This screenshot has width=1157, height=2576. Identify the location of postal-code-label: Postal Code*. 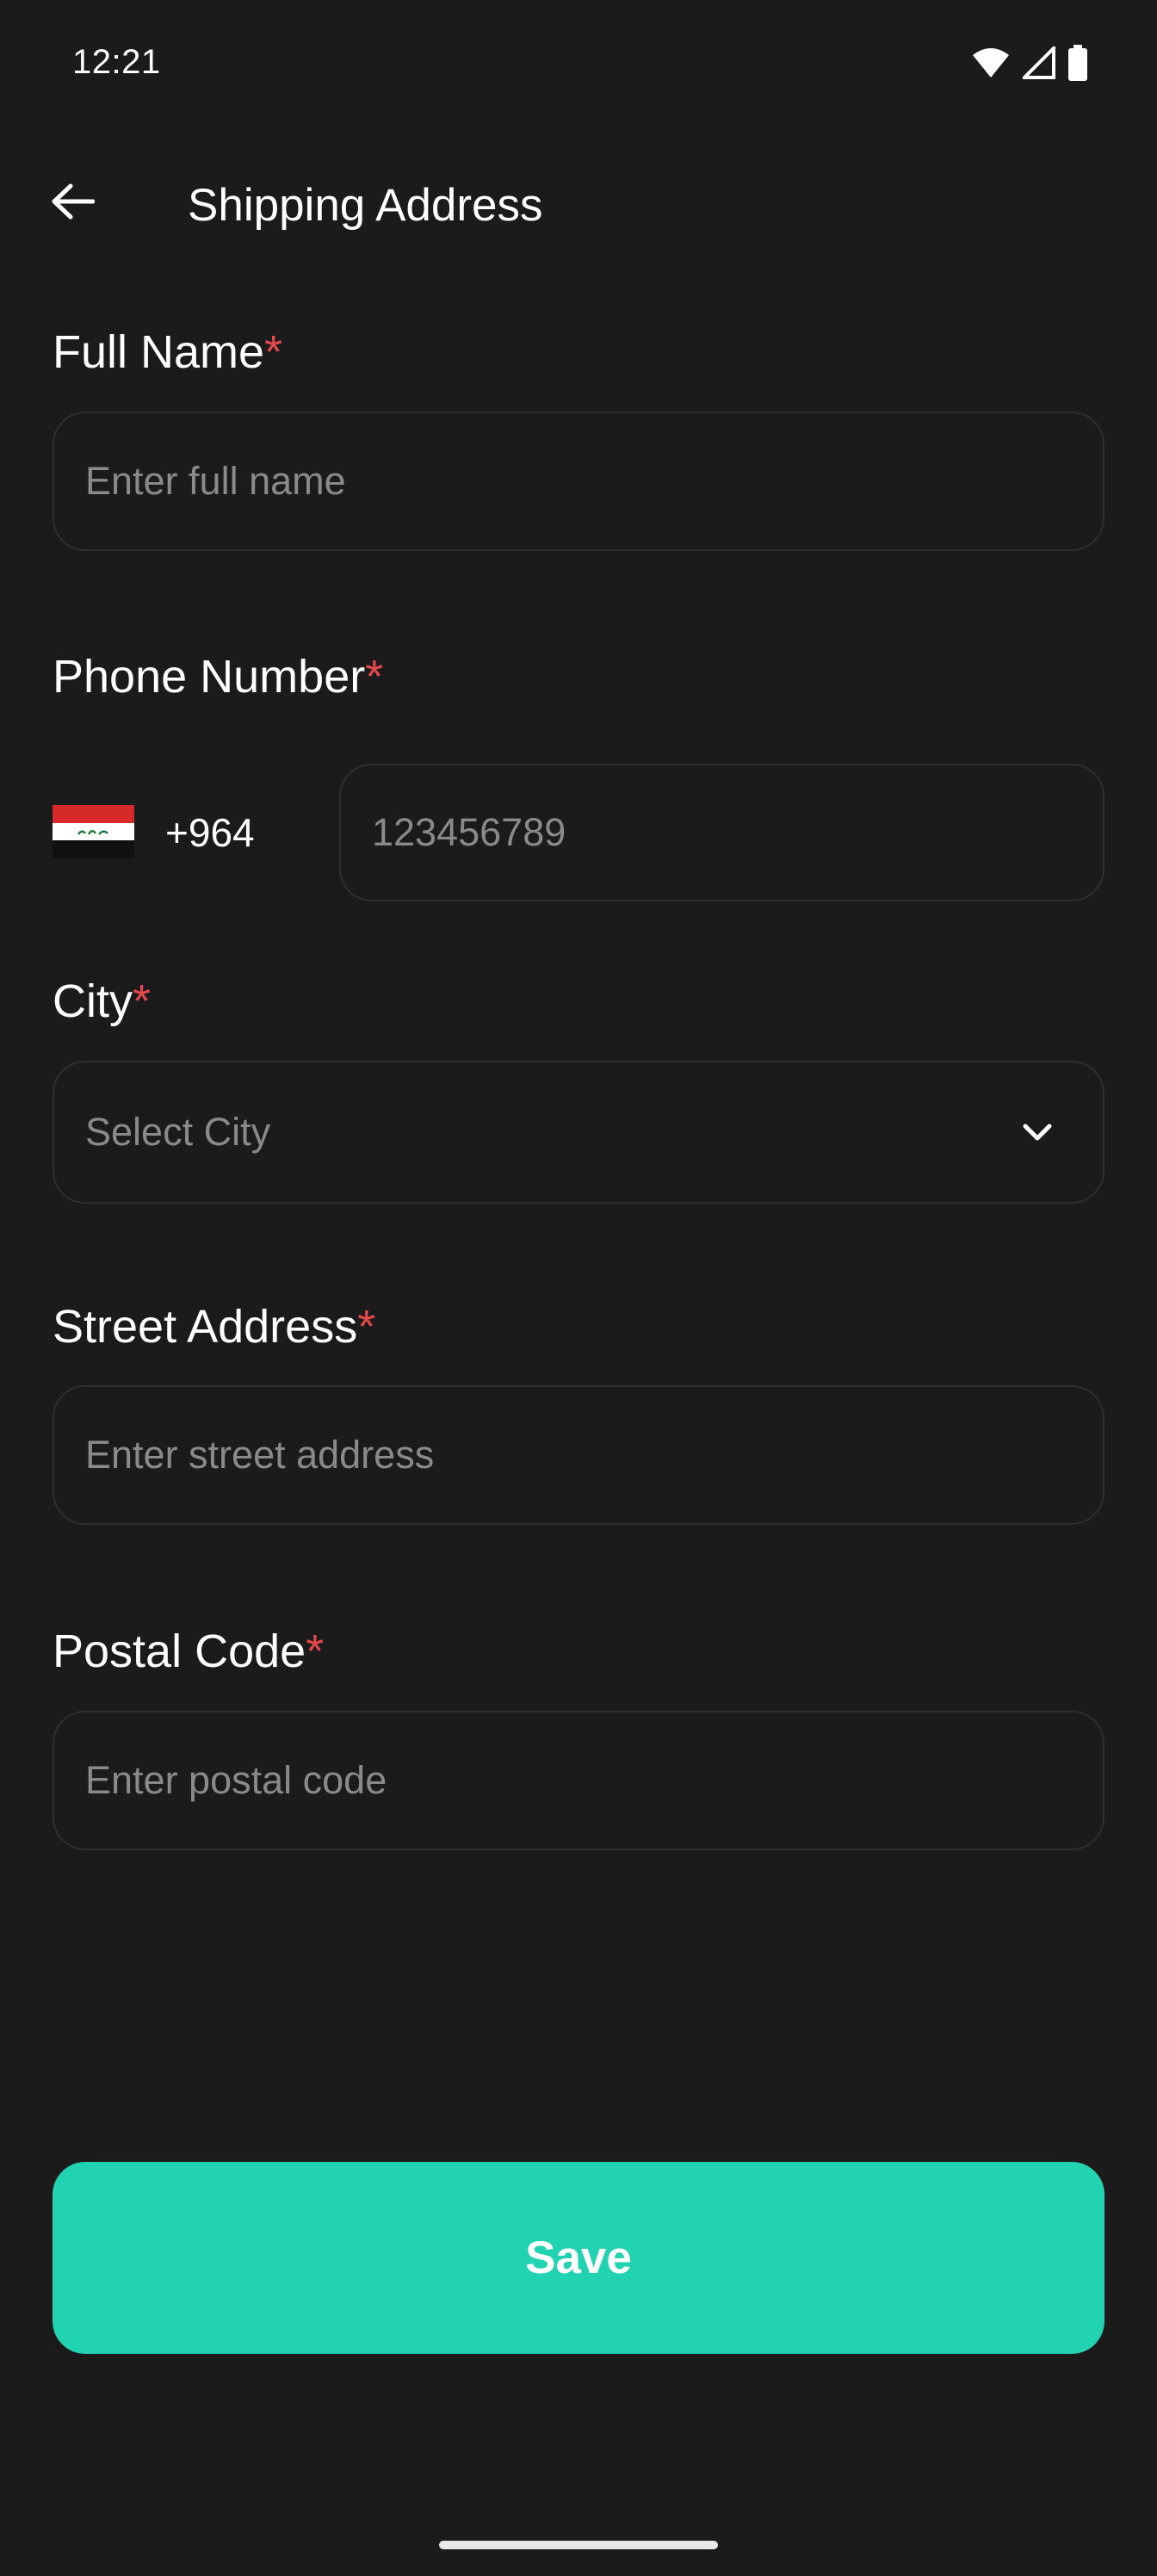
(189, 1652).